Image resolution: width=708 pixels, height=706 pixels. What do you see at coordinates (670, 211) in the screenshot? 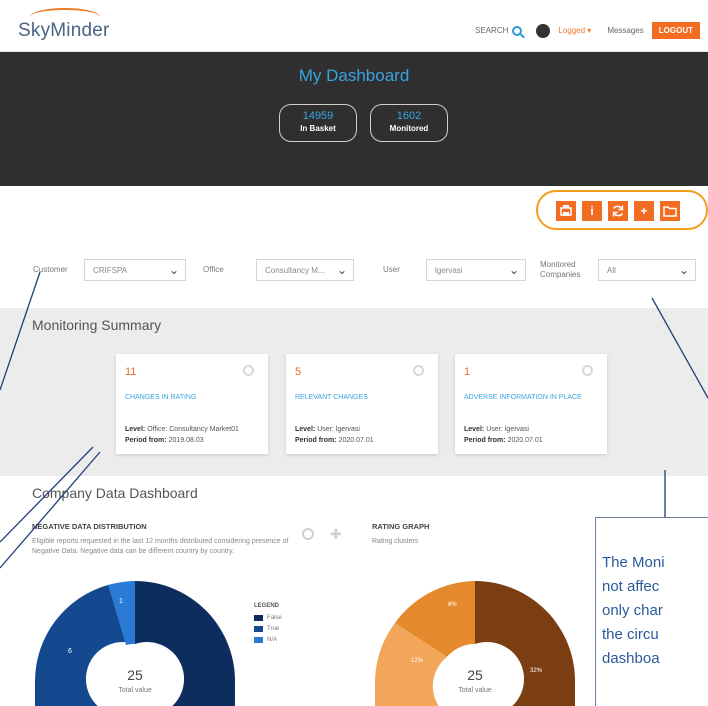
I see `folder-icon` at bounding box center [670, 211].